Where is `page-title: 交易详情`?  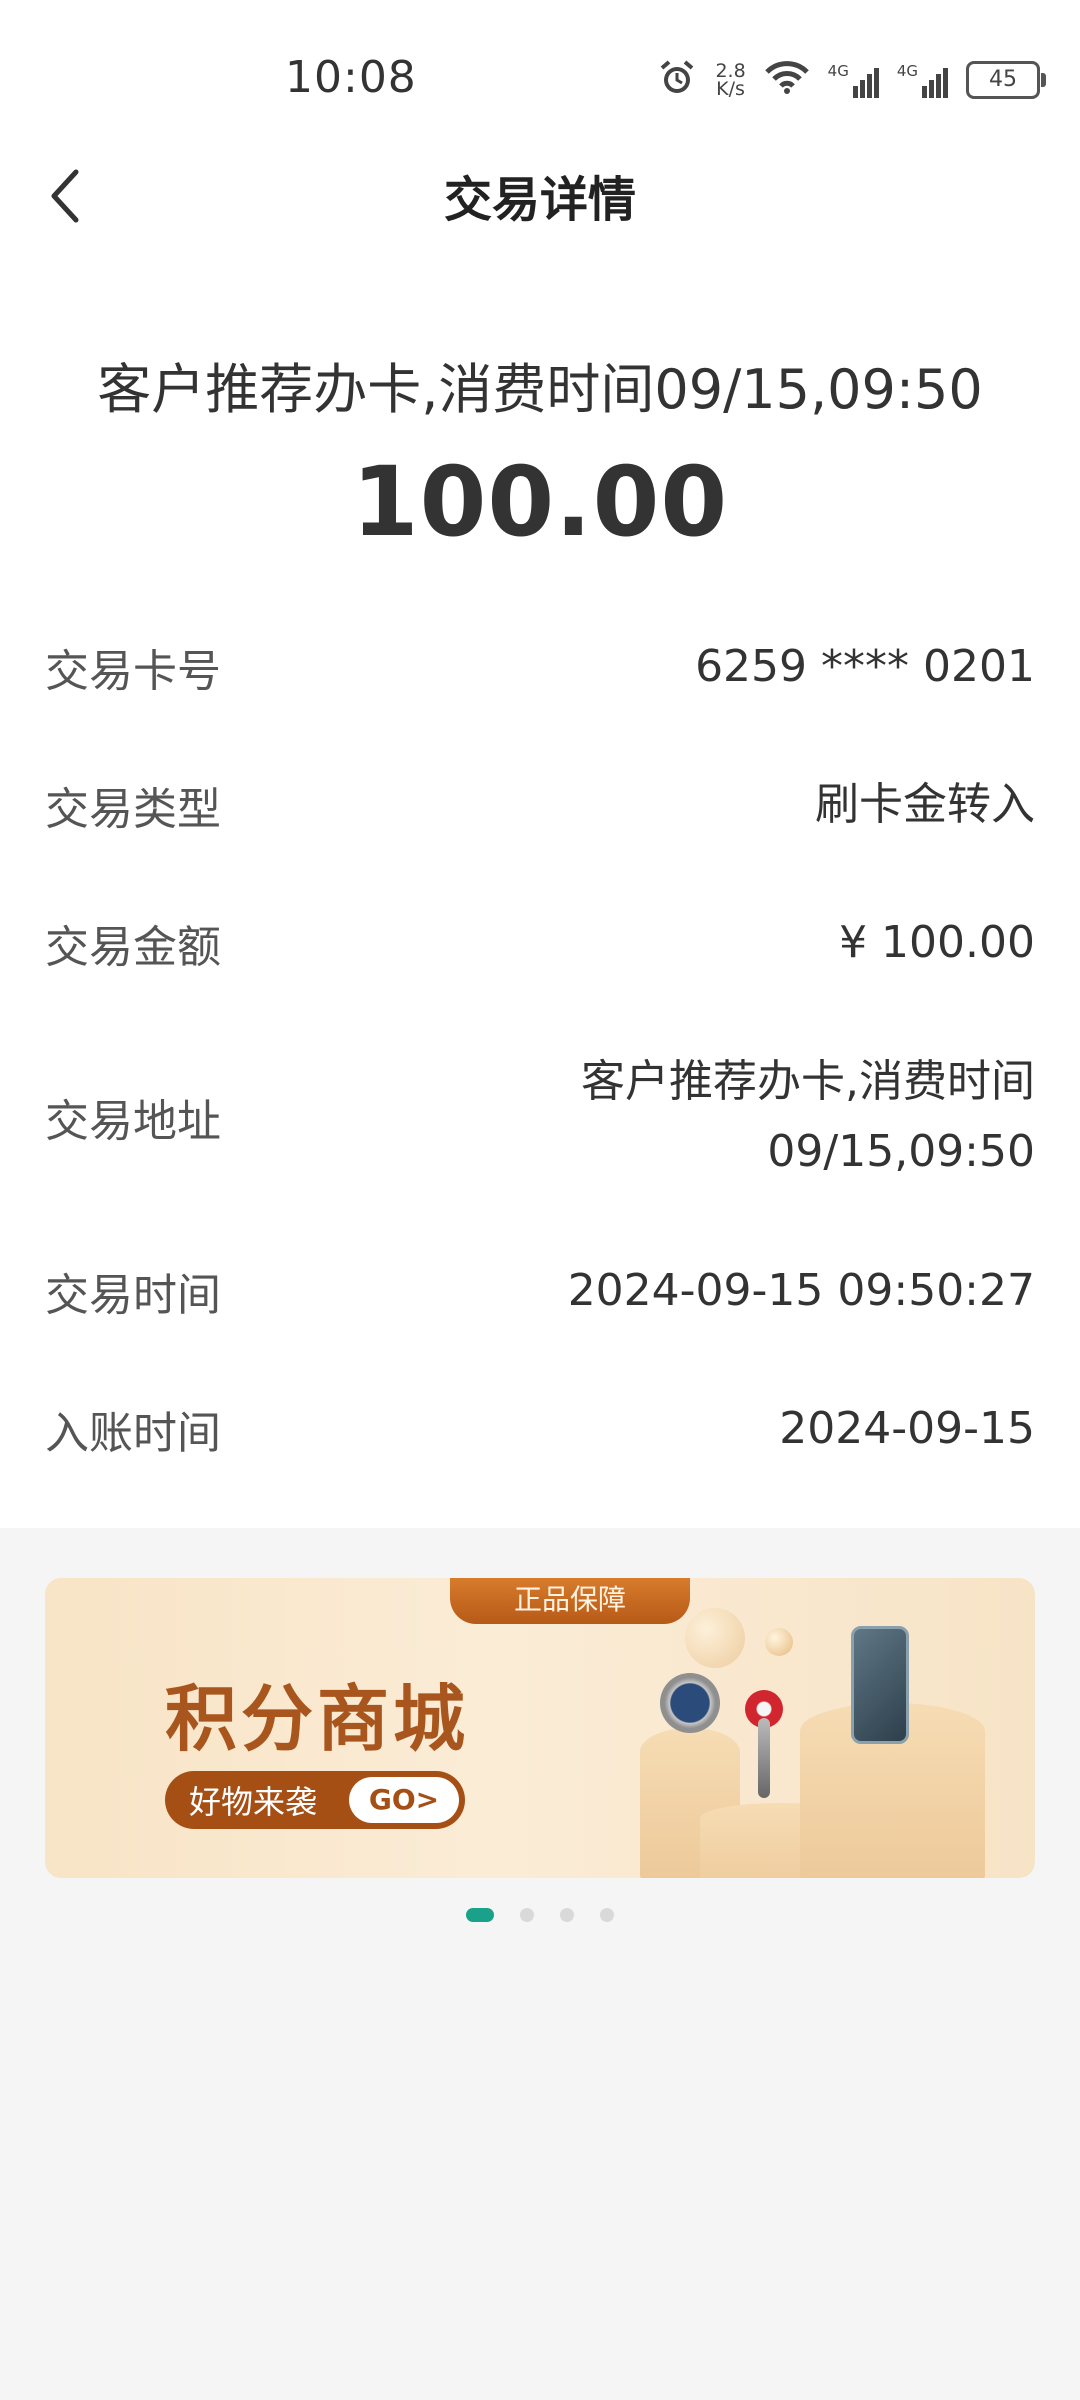 page-title: 交易详情 is located at coordinates (539, 200).